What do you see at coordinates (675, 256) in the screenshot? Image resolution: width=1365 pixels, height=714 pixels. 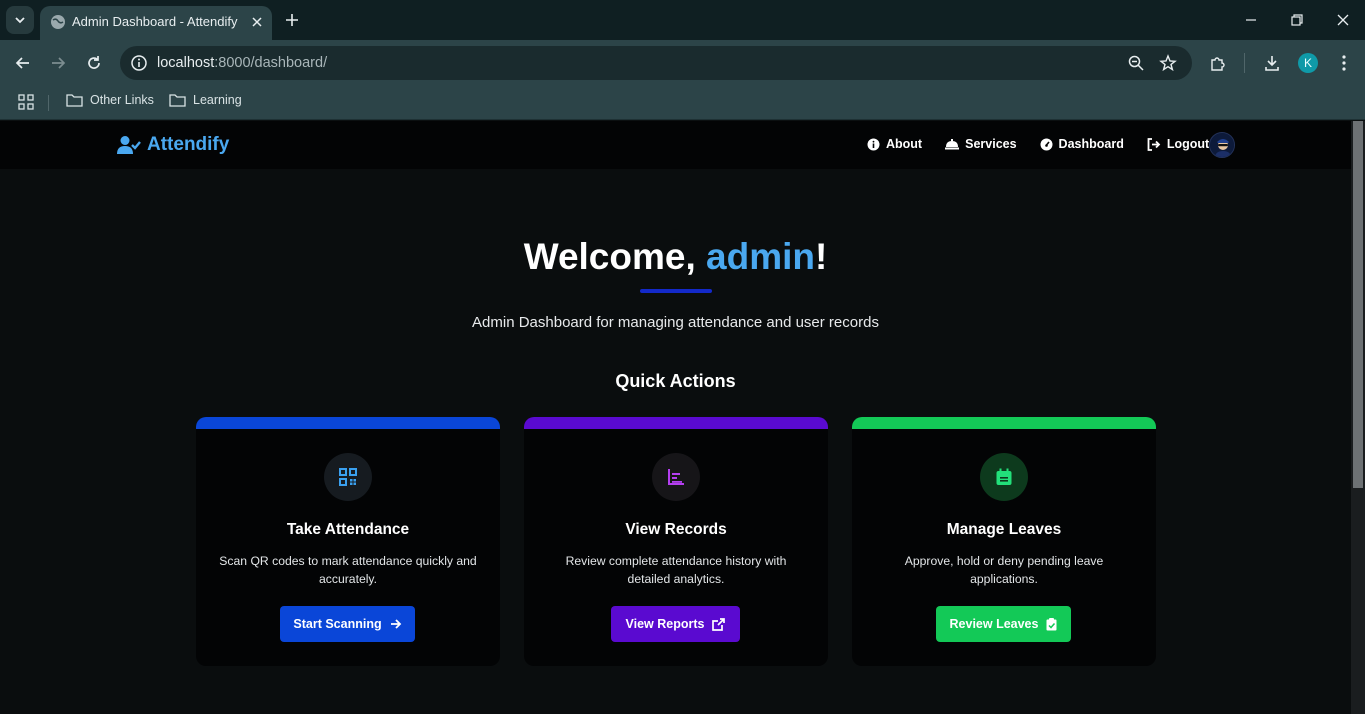 I see `welcome-heading: Welcome, admin!` at bounding box center [675, 256].